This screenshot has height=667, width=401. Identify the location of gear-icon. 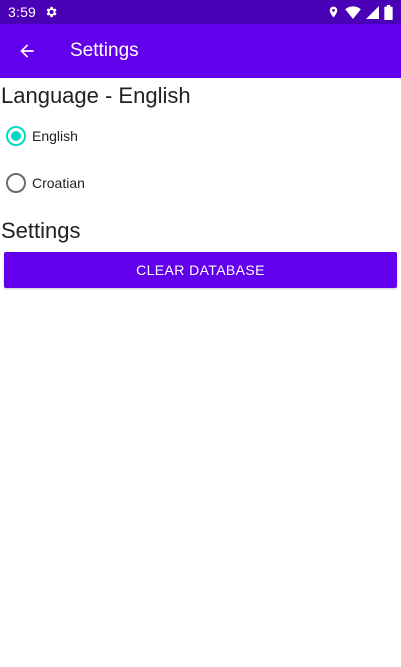
(51, 12).